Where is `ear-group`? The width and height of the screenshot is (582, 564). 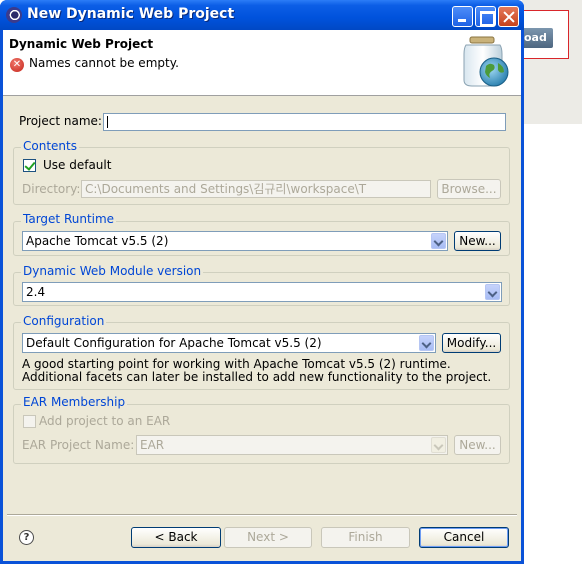 ear-group is located at coordinates (261, 434).